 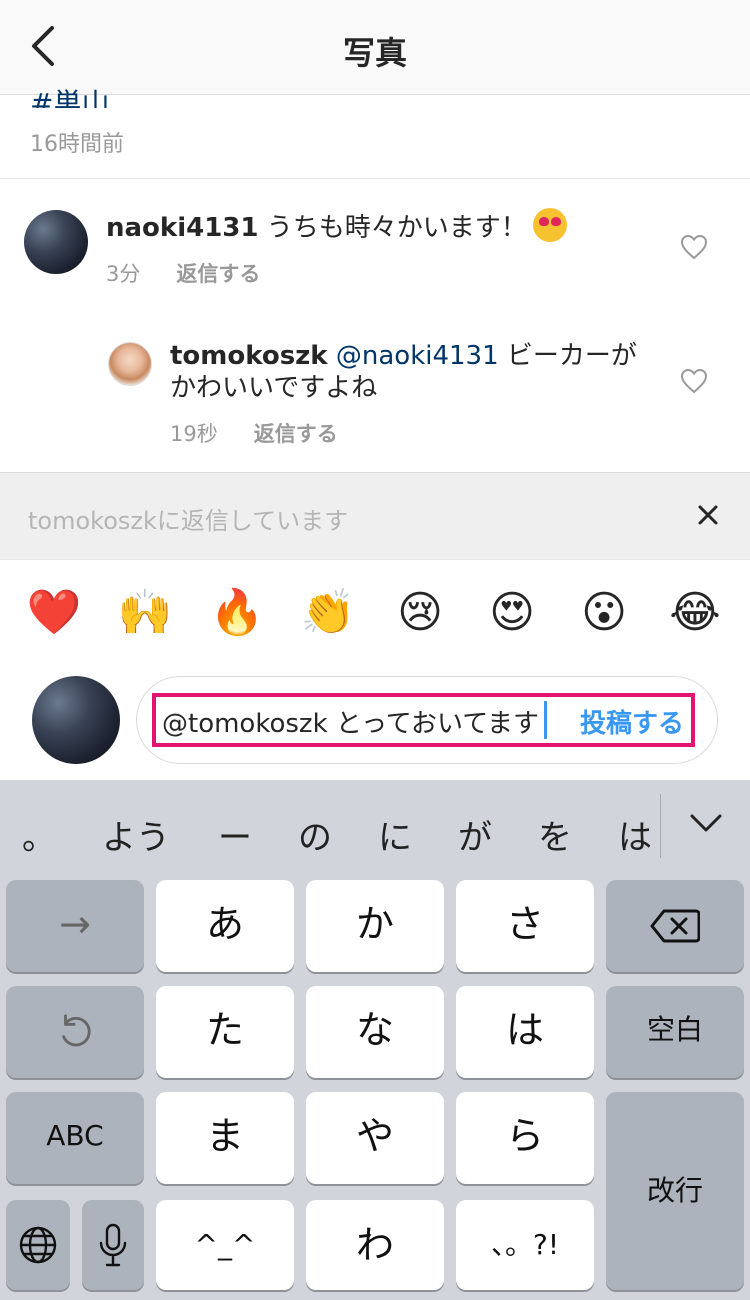 What do you see at coordinates (396, 228) in the screenshot?
I see `comment-body: うちも時々かいます！` at bounding box center [396, 228].